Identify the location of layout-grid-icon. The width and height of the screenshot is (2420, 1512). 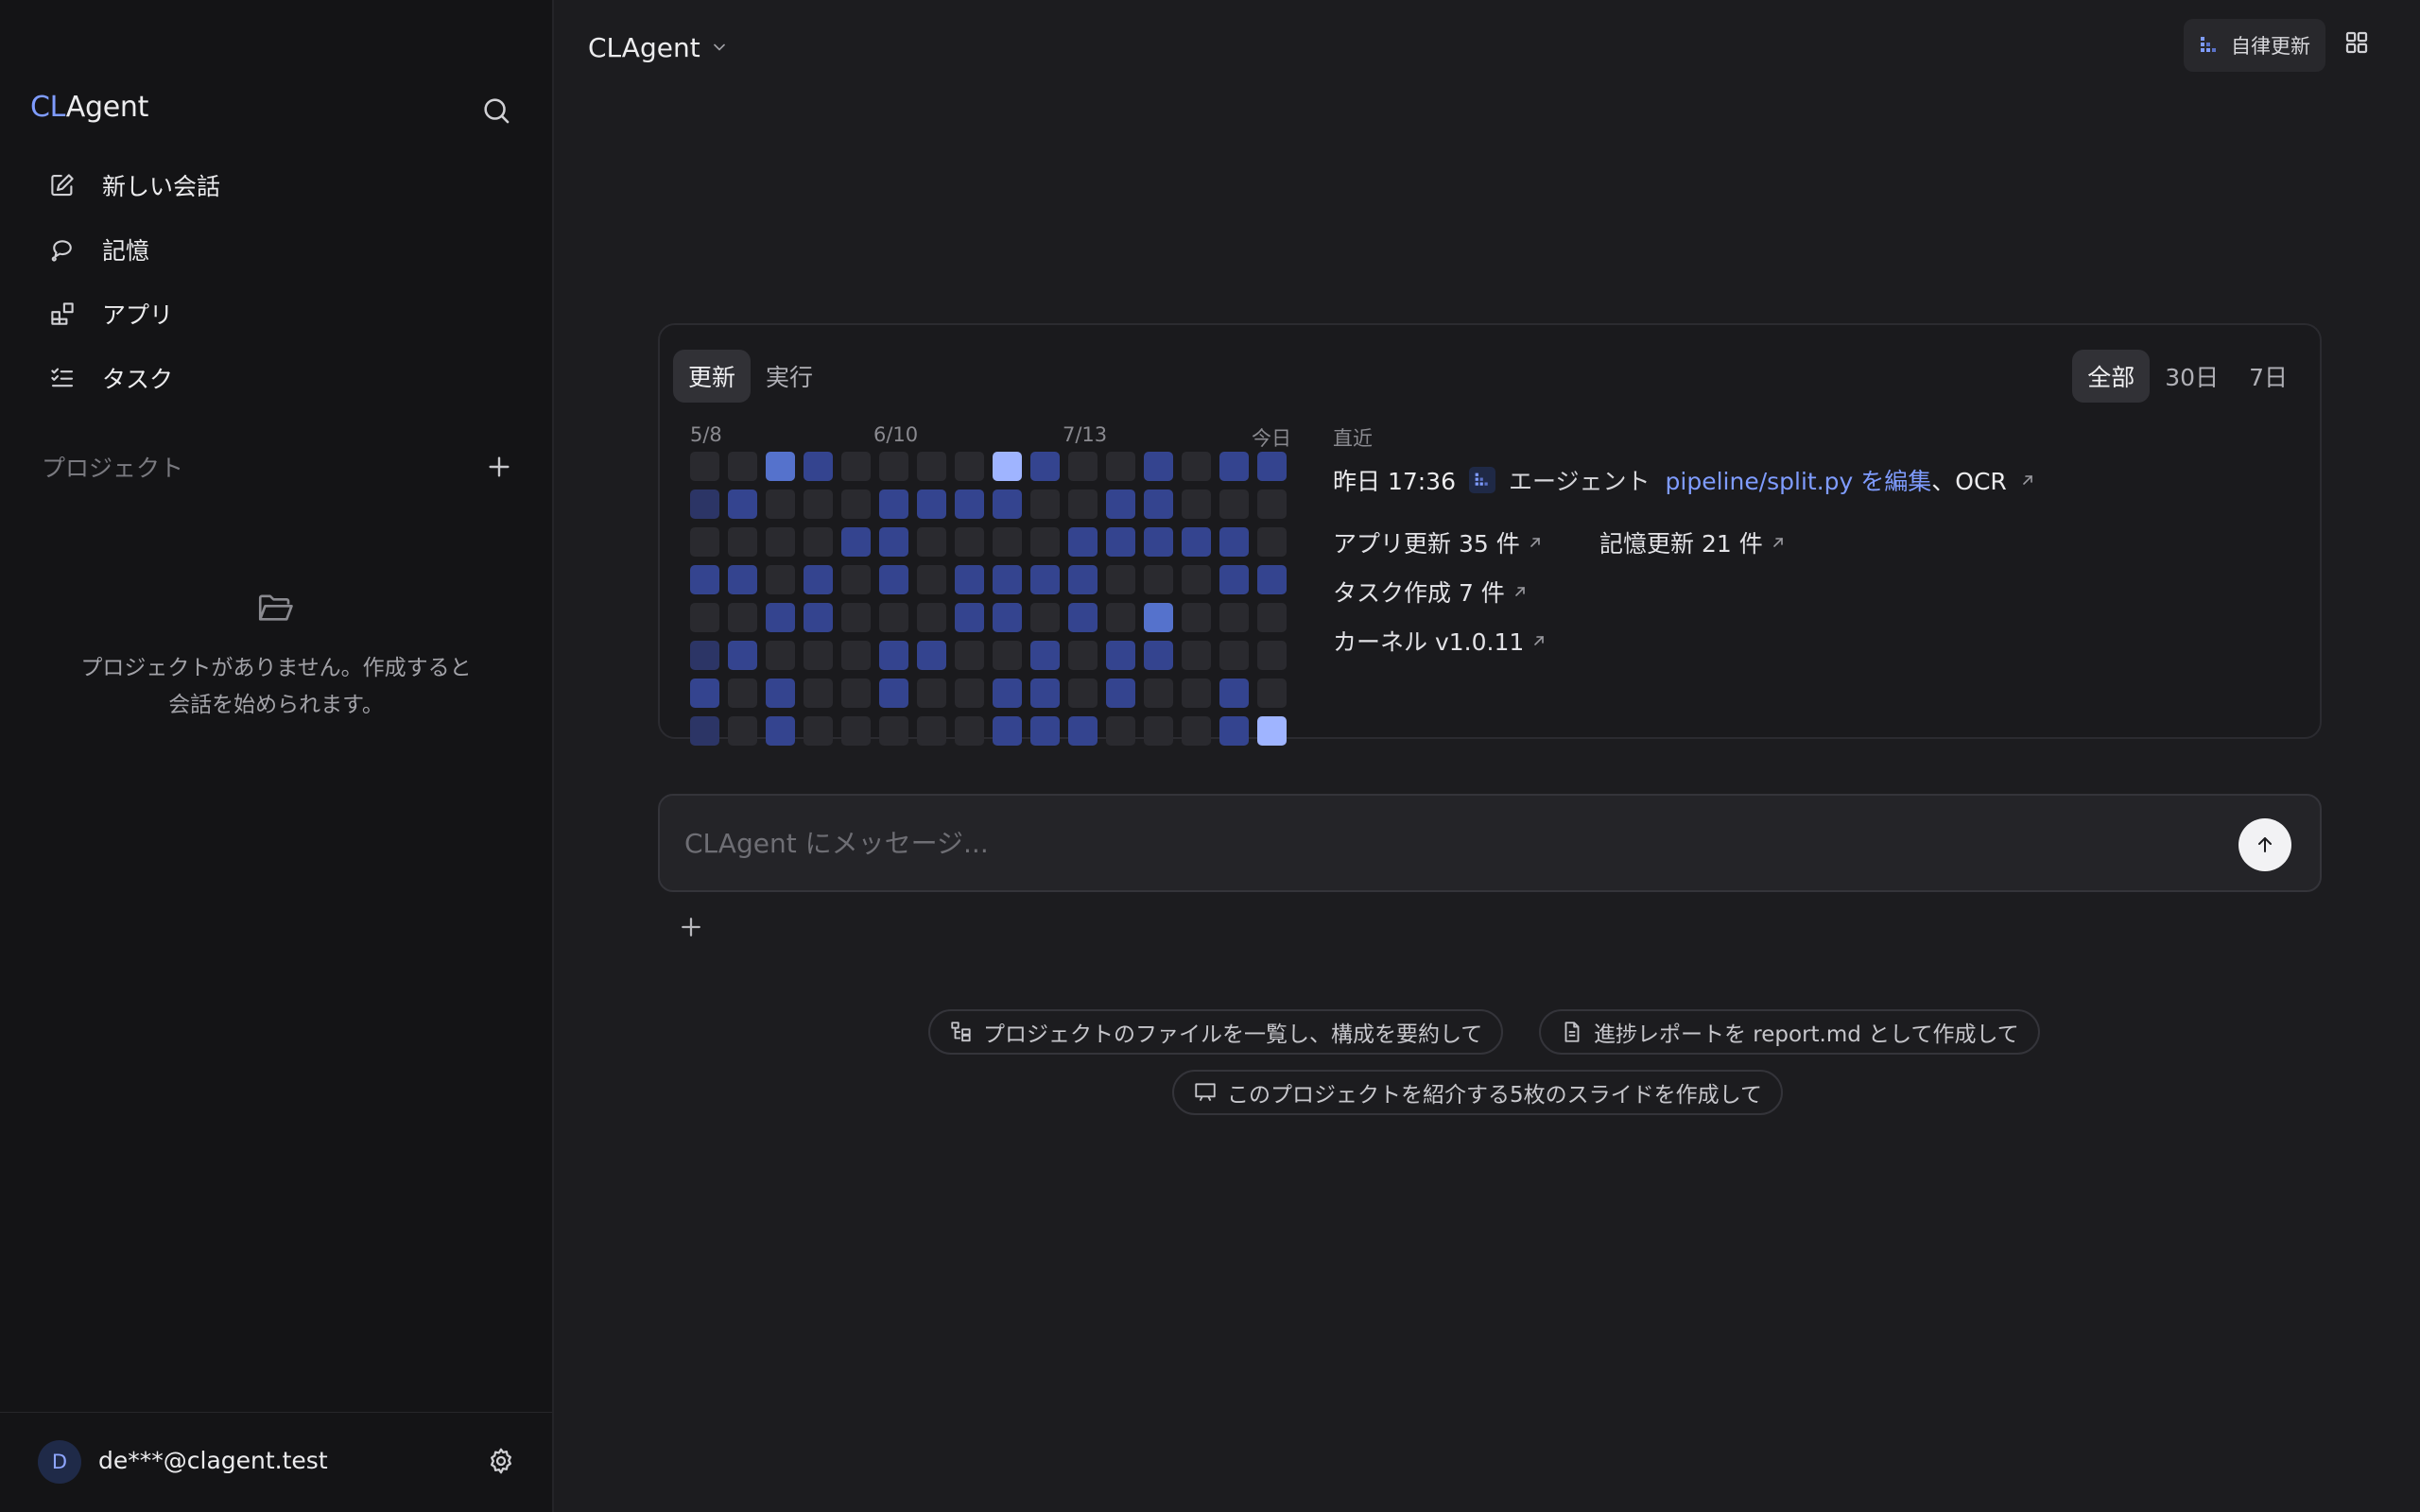
(2359, 45).